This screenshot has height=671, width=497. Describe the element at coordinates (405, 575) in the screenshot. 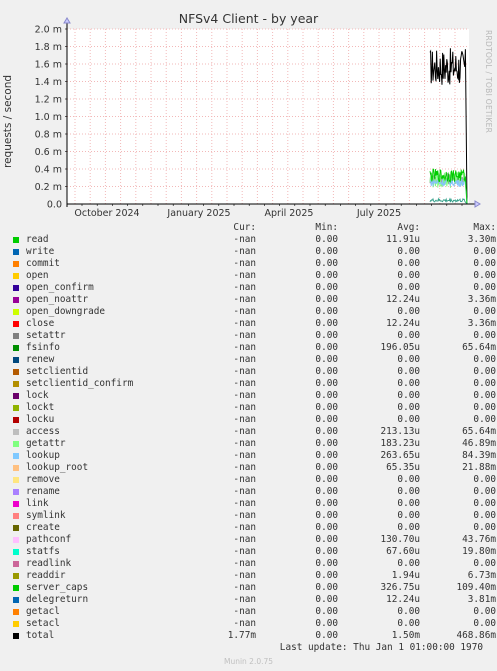

I see `legend-avg: 1.94u` at that location.